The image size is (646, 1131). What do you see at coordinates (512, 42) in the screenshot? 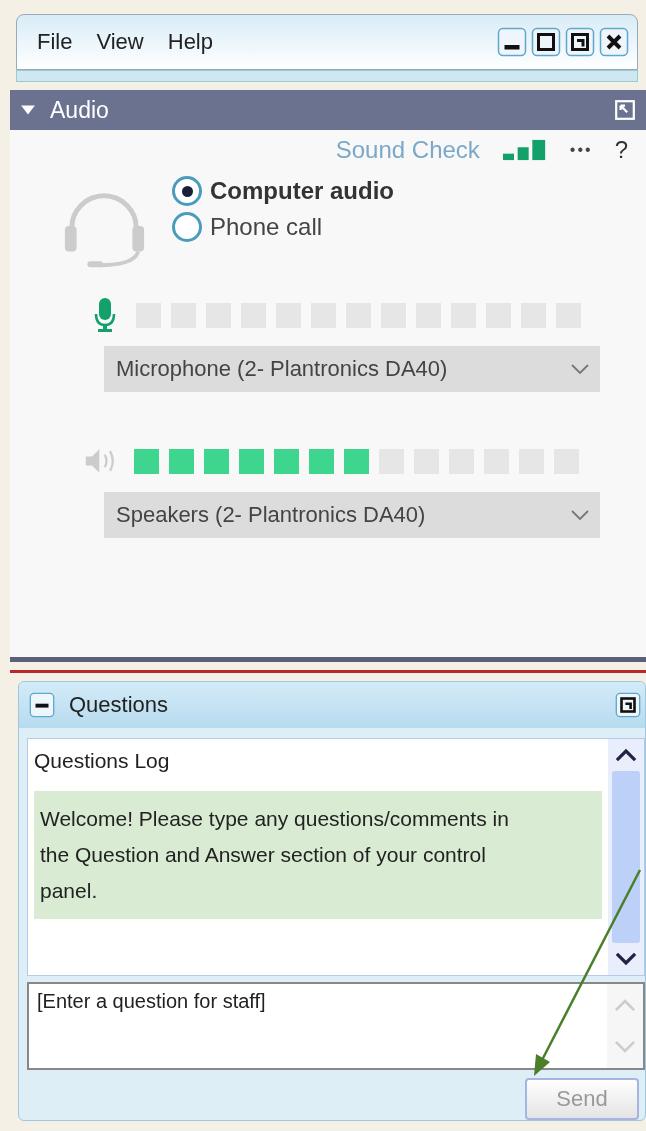
I see `minimize-icon` at bounding box center [512, 42].